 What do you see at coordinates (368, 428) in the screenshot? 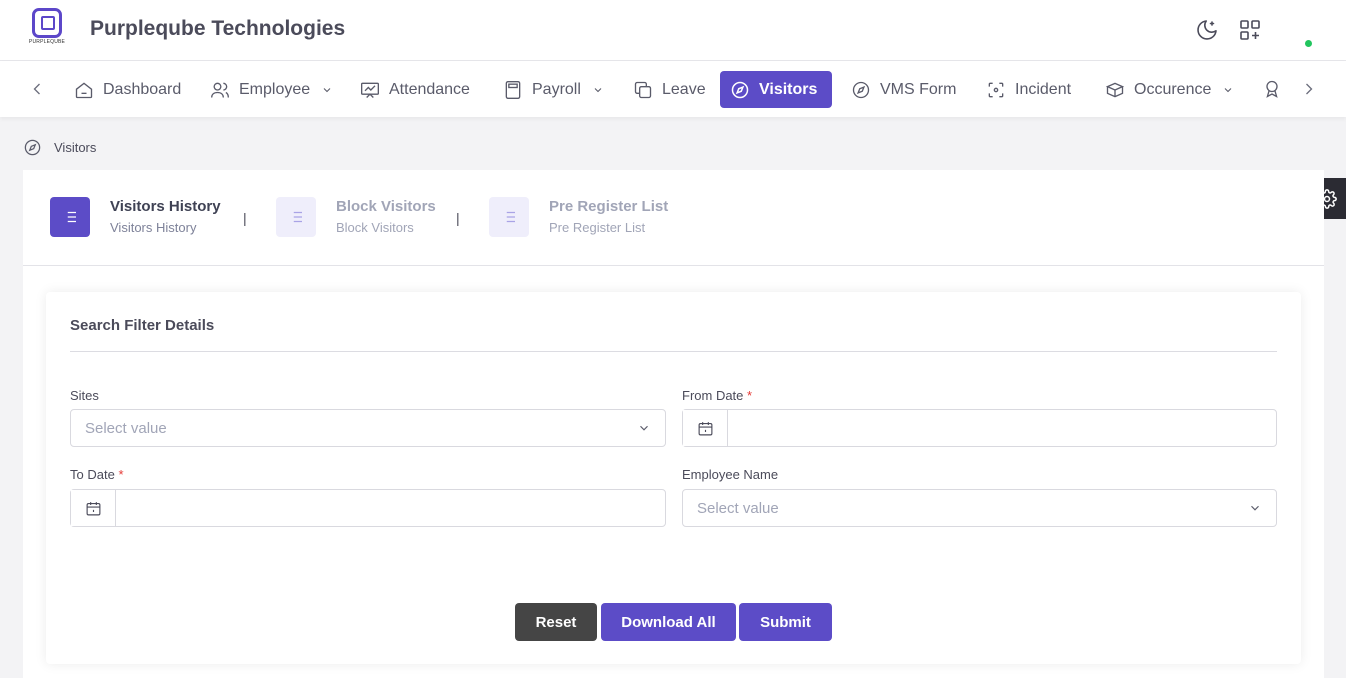
I see `sites-select: Select value` at bounding box center [368, 428].